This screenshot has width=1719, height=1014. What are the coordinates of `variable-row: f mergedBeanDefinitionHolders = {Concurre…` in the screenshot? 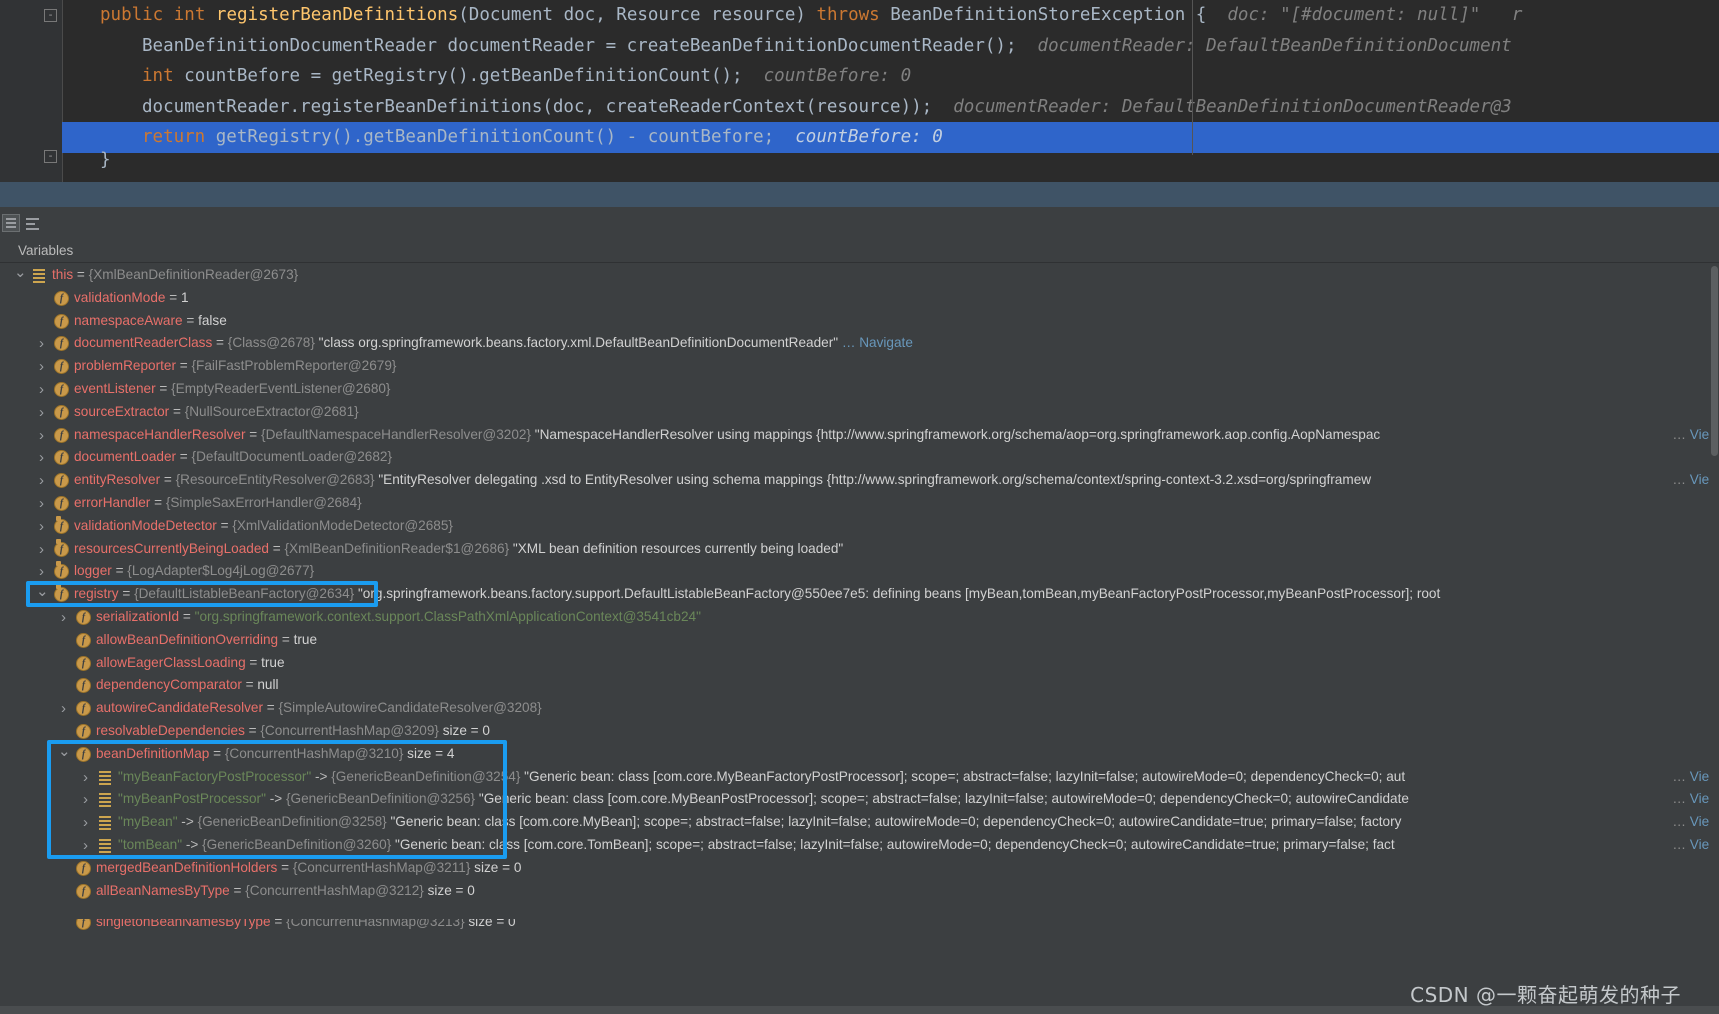 It's located at (859, 868).